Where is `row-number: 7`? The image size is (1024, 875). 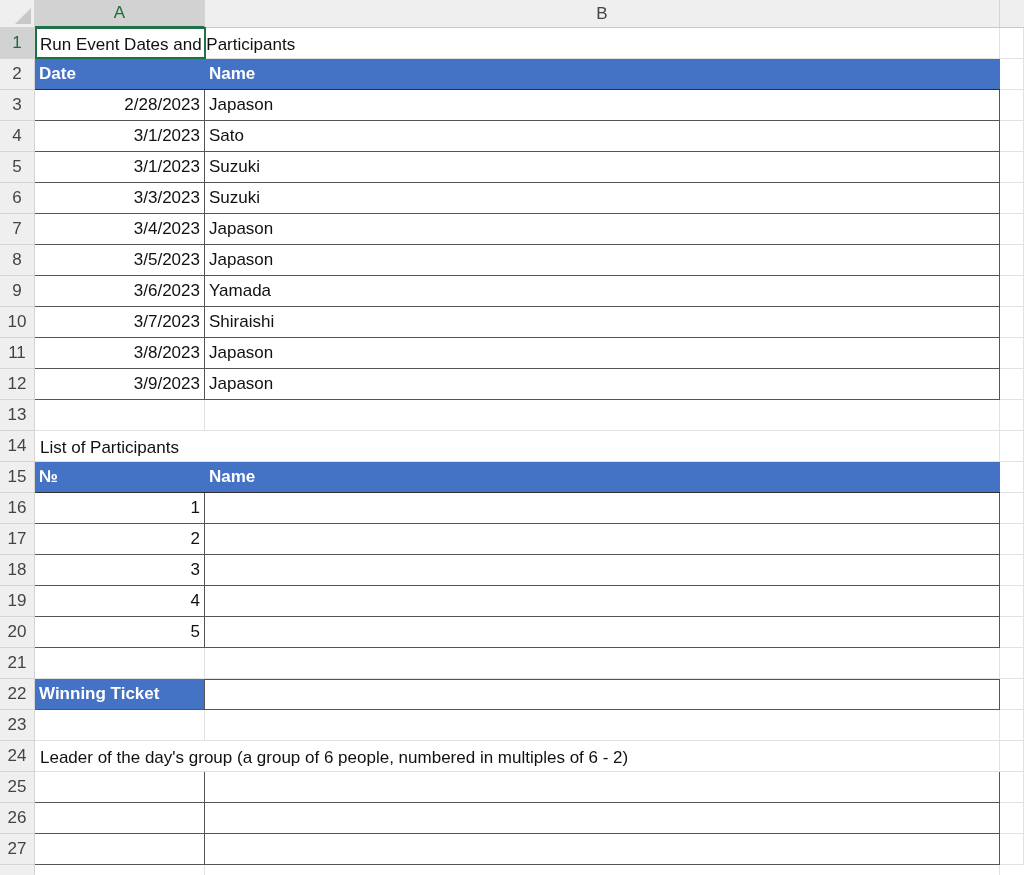
row-number: 7 is located at coordinates (17, 229).